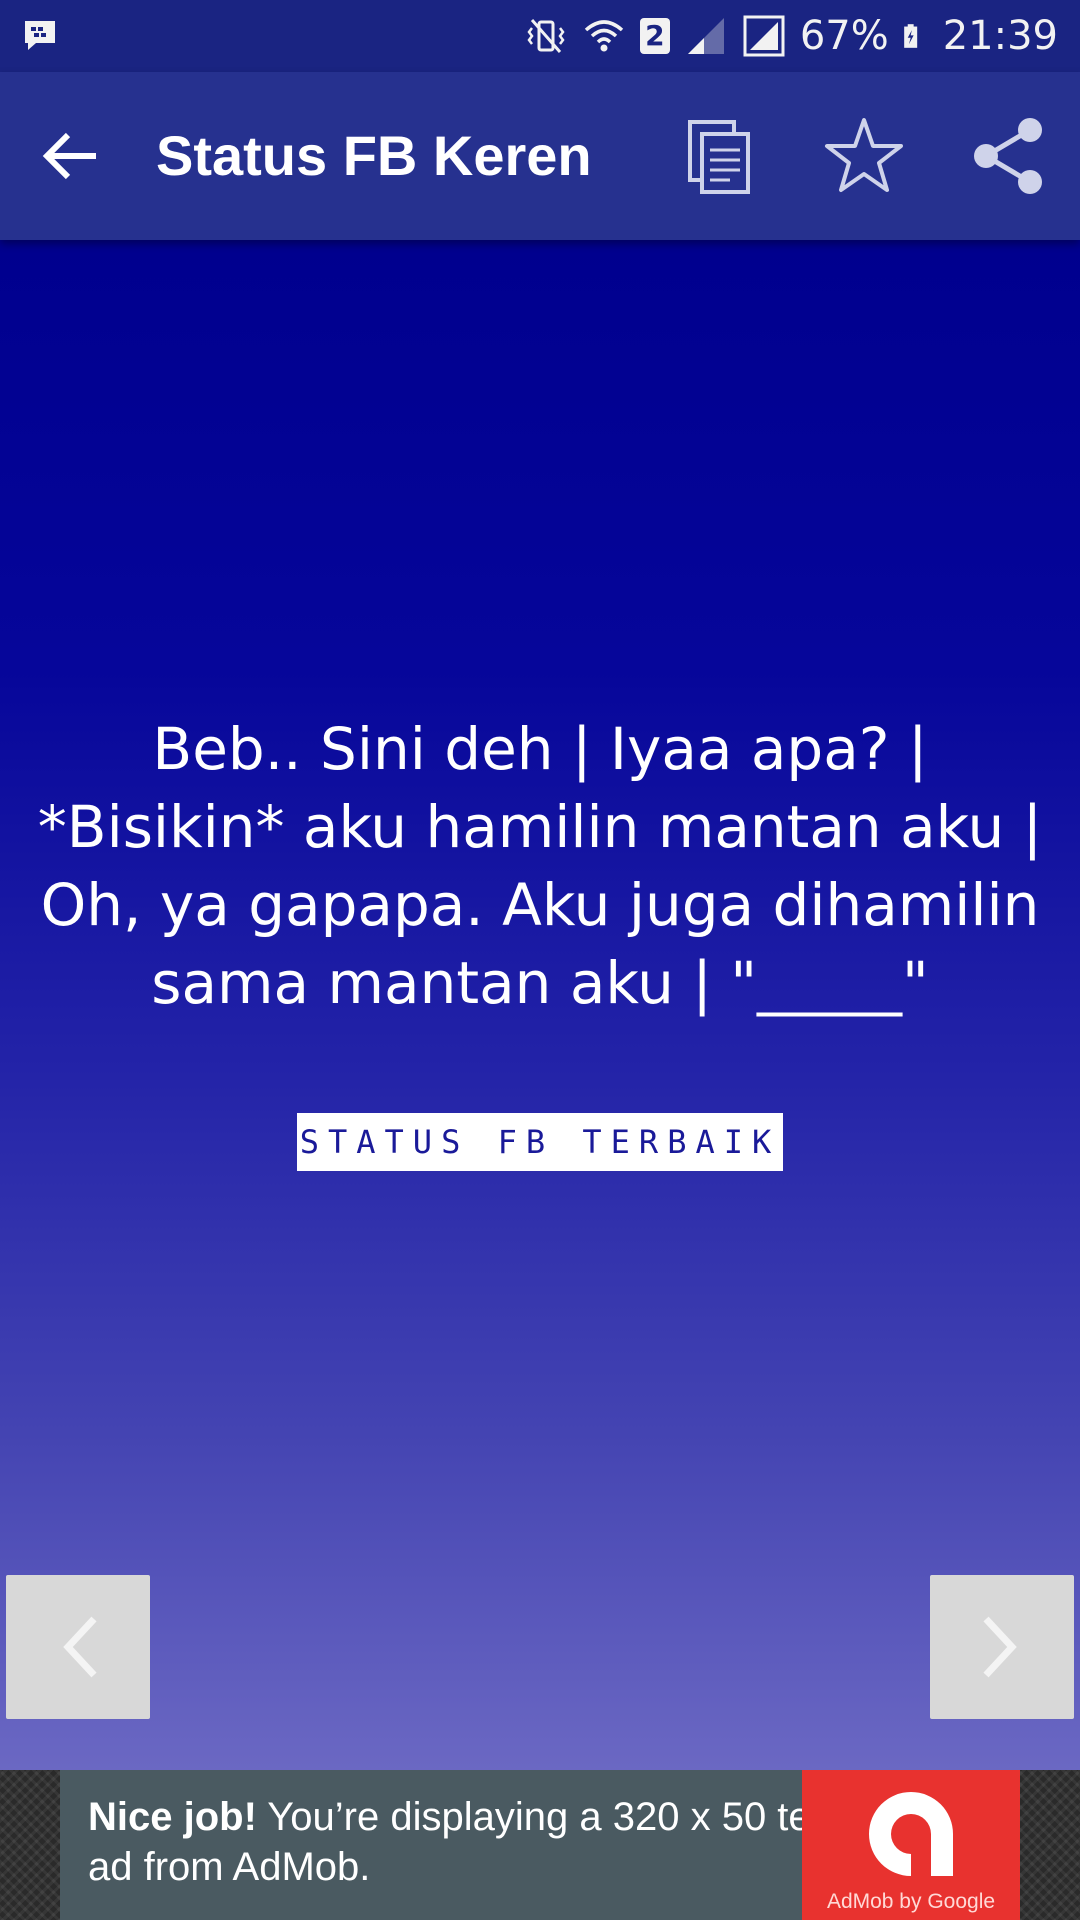  What do you see at coordinates (1000, 36) in the screenshot?
I see `clock: 21:39` at bounding box center [1000, 36].